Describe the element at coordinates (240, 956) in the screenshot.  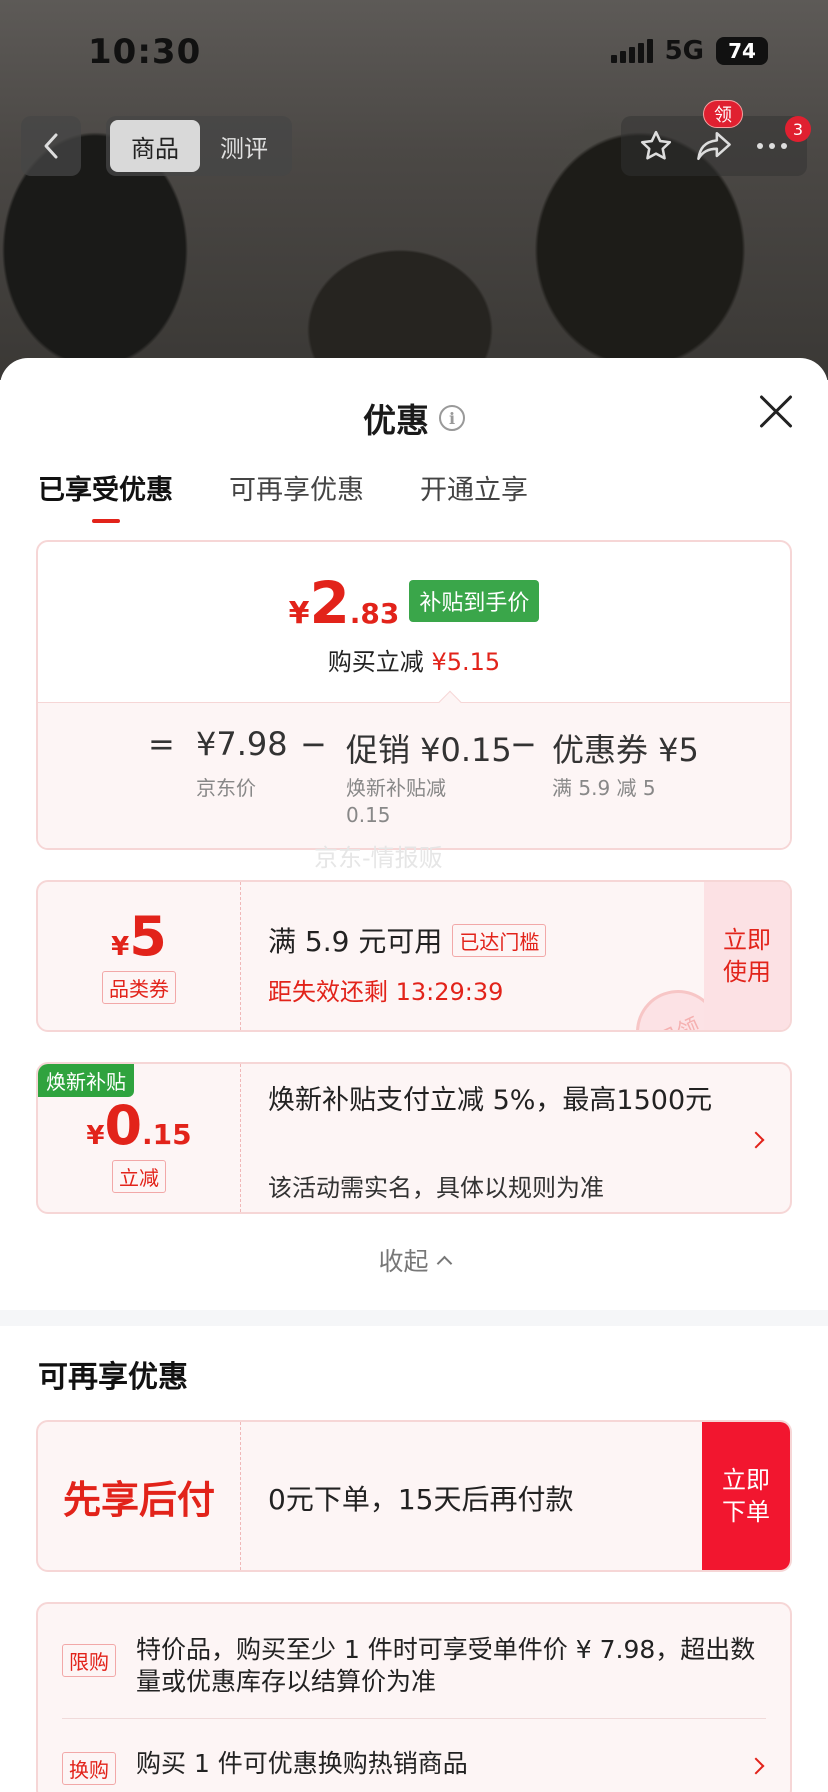
I see `coupon-divider` at that location.